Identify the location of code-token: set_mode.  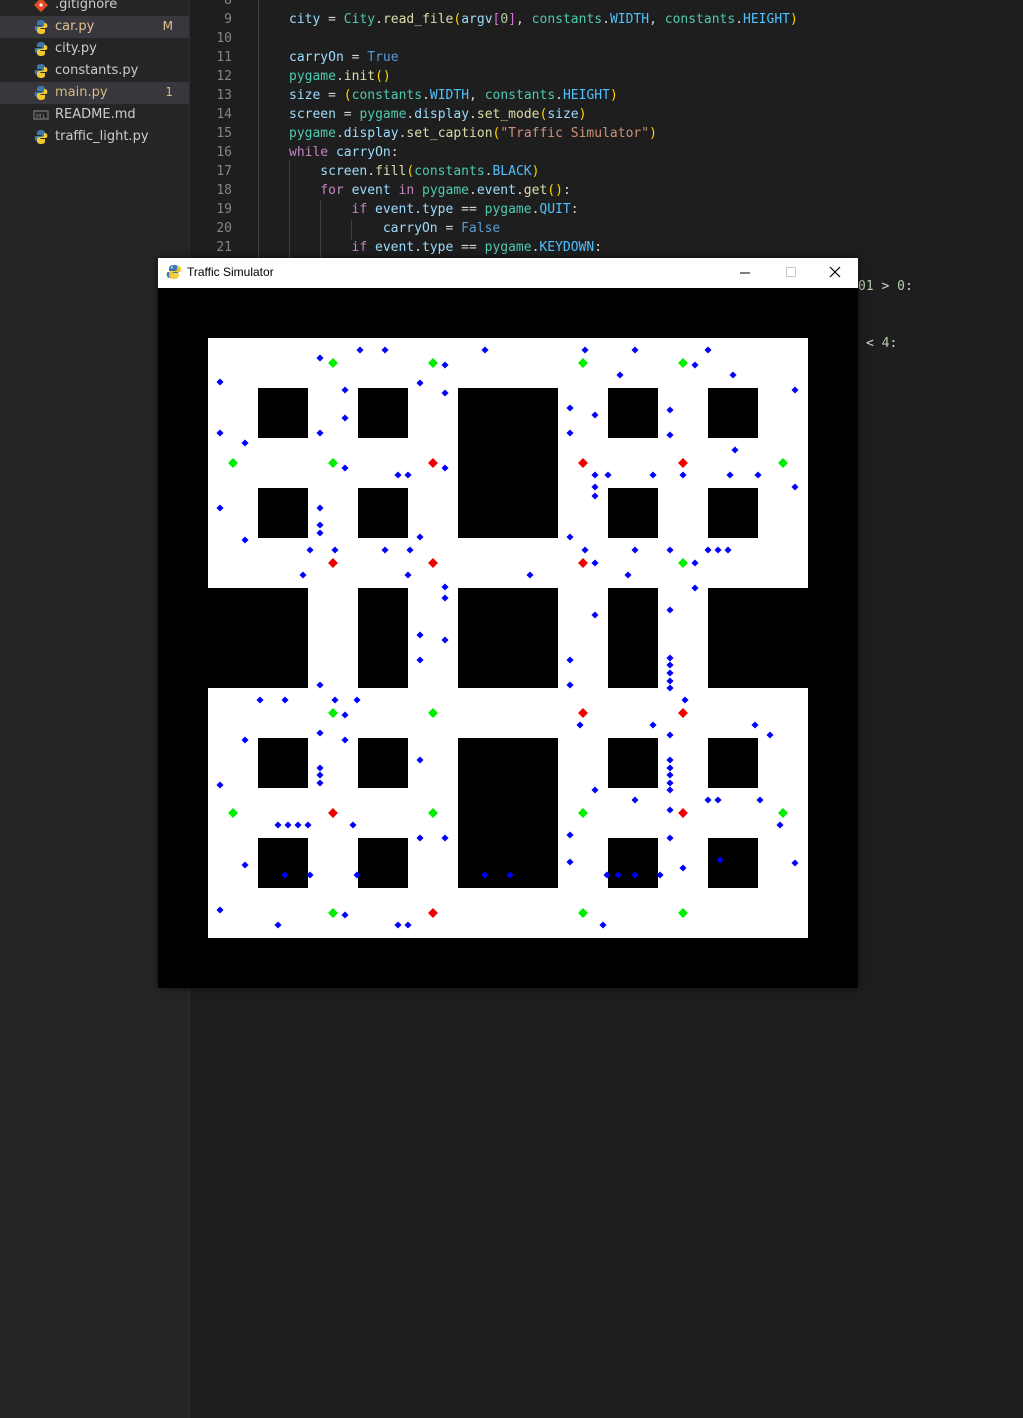
(508, 114).